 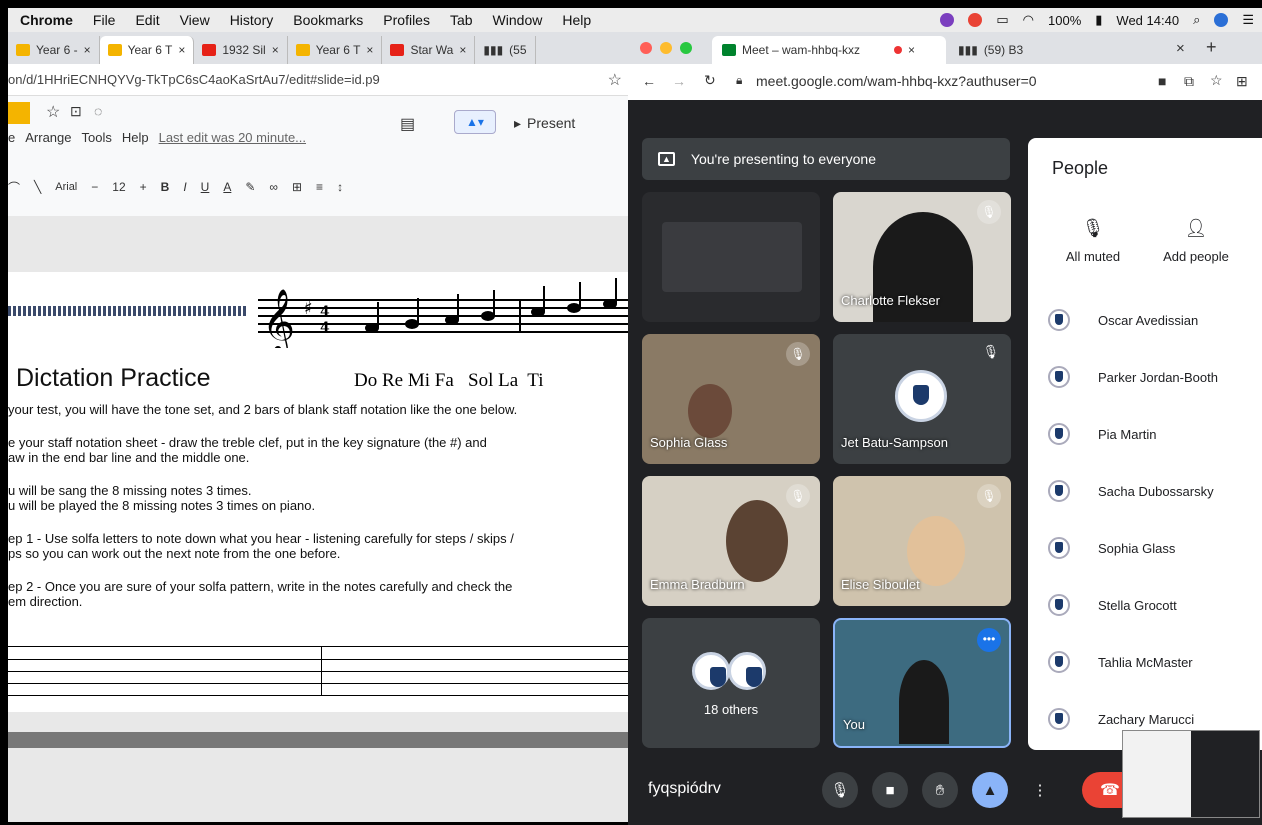 What do you see at coordinates (1211, 47) in the screenshot?
I see `new-tab-icon: +` at bounding box center [1211, 47].